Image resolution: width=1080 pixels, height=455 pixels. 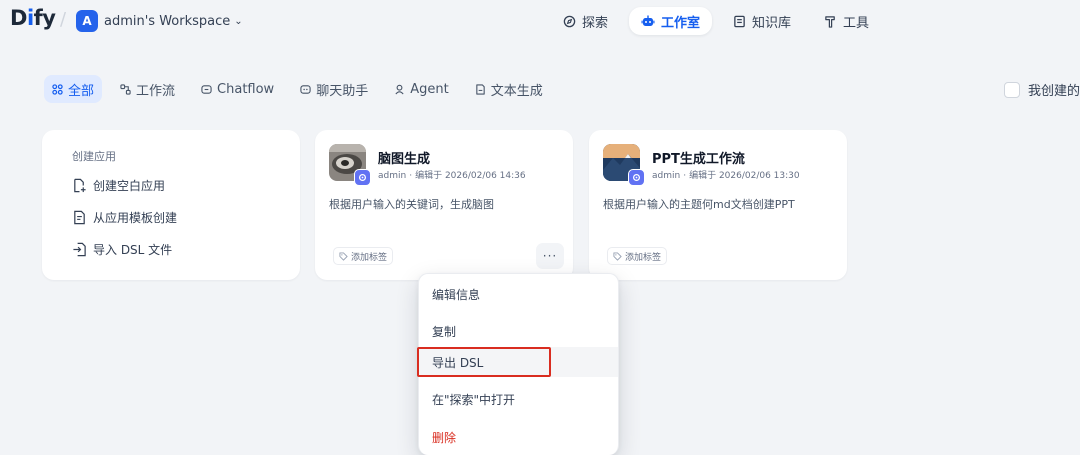 What do you see at coordinates (334, 89) in the screenshot?
I see `tab-chatbot: 聊天助手` at bounding box center [334, 89].